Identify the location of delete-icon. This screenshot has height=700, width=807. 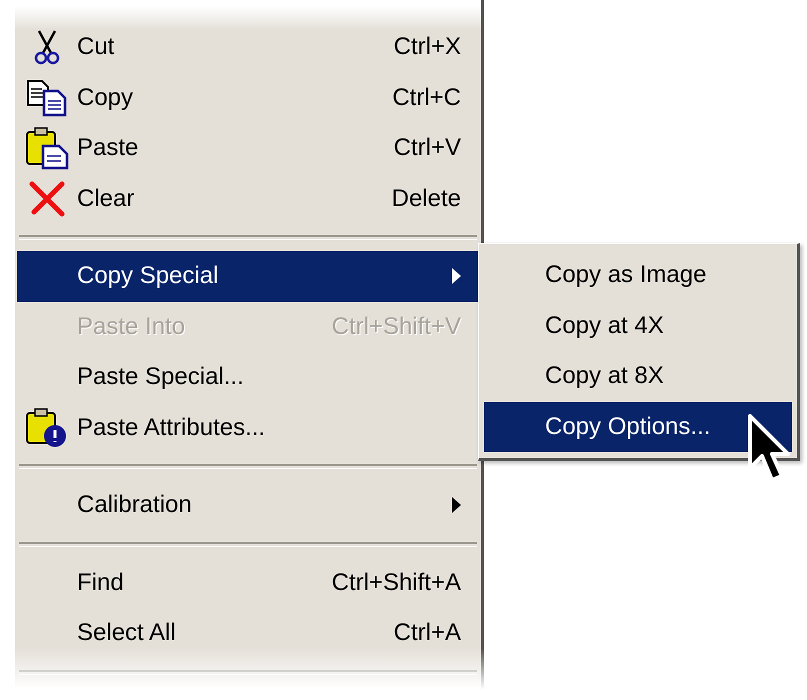
(47, 198).